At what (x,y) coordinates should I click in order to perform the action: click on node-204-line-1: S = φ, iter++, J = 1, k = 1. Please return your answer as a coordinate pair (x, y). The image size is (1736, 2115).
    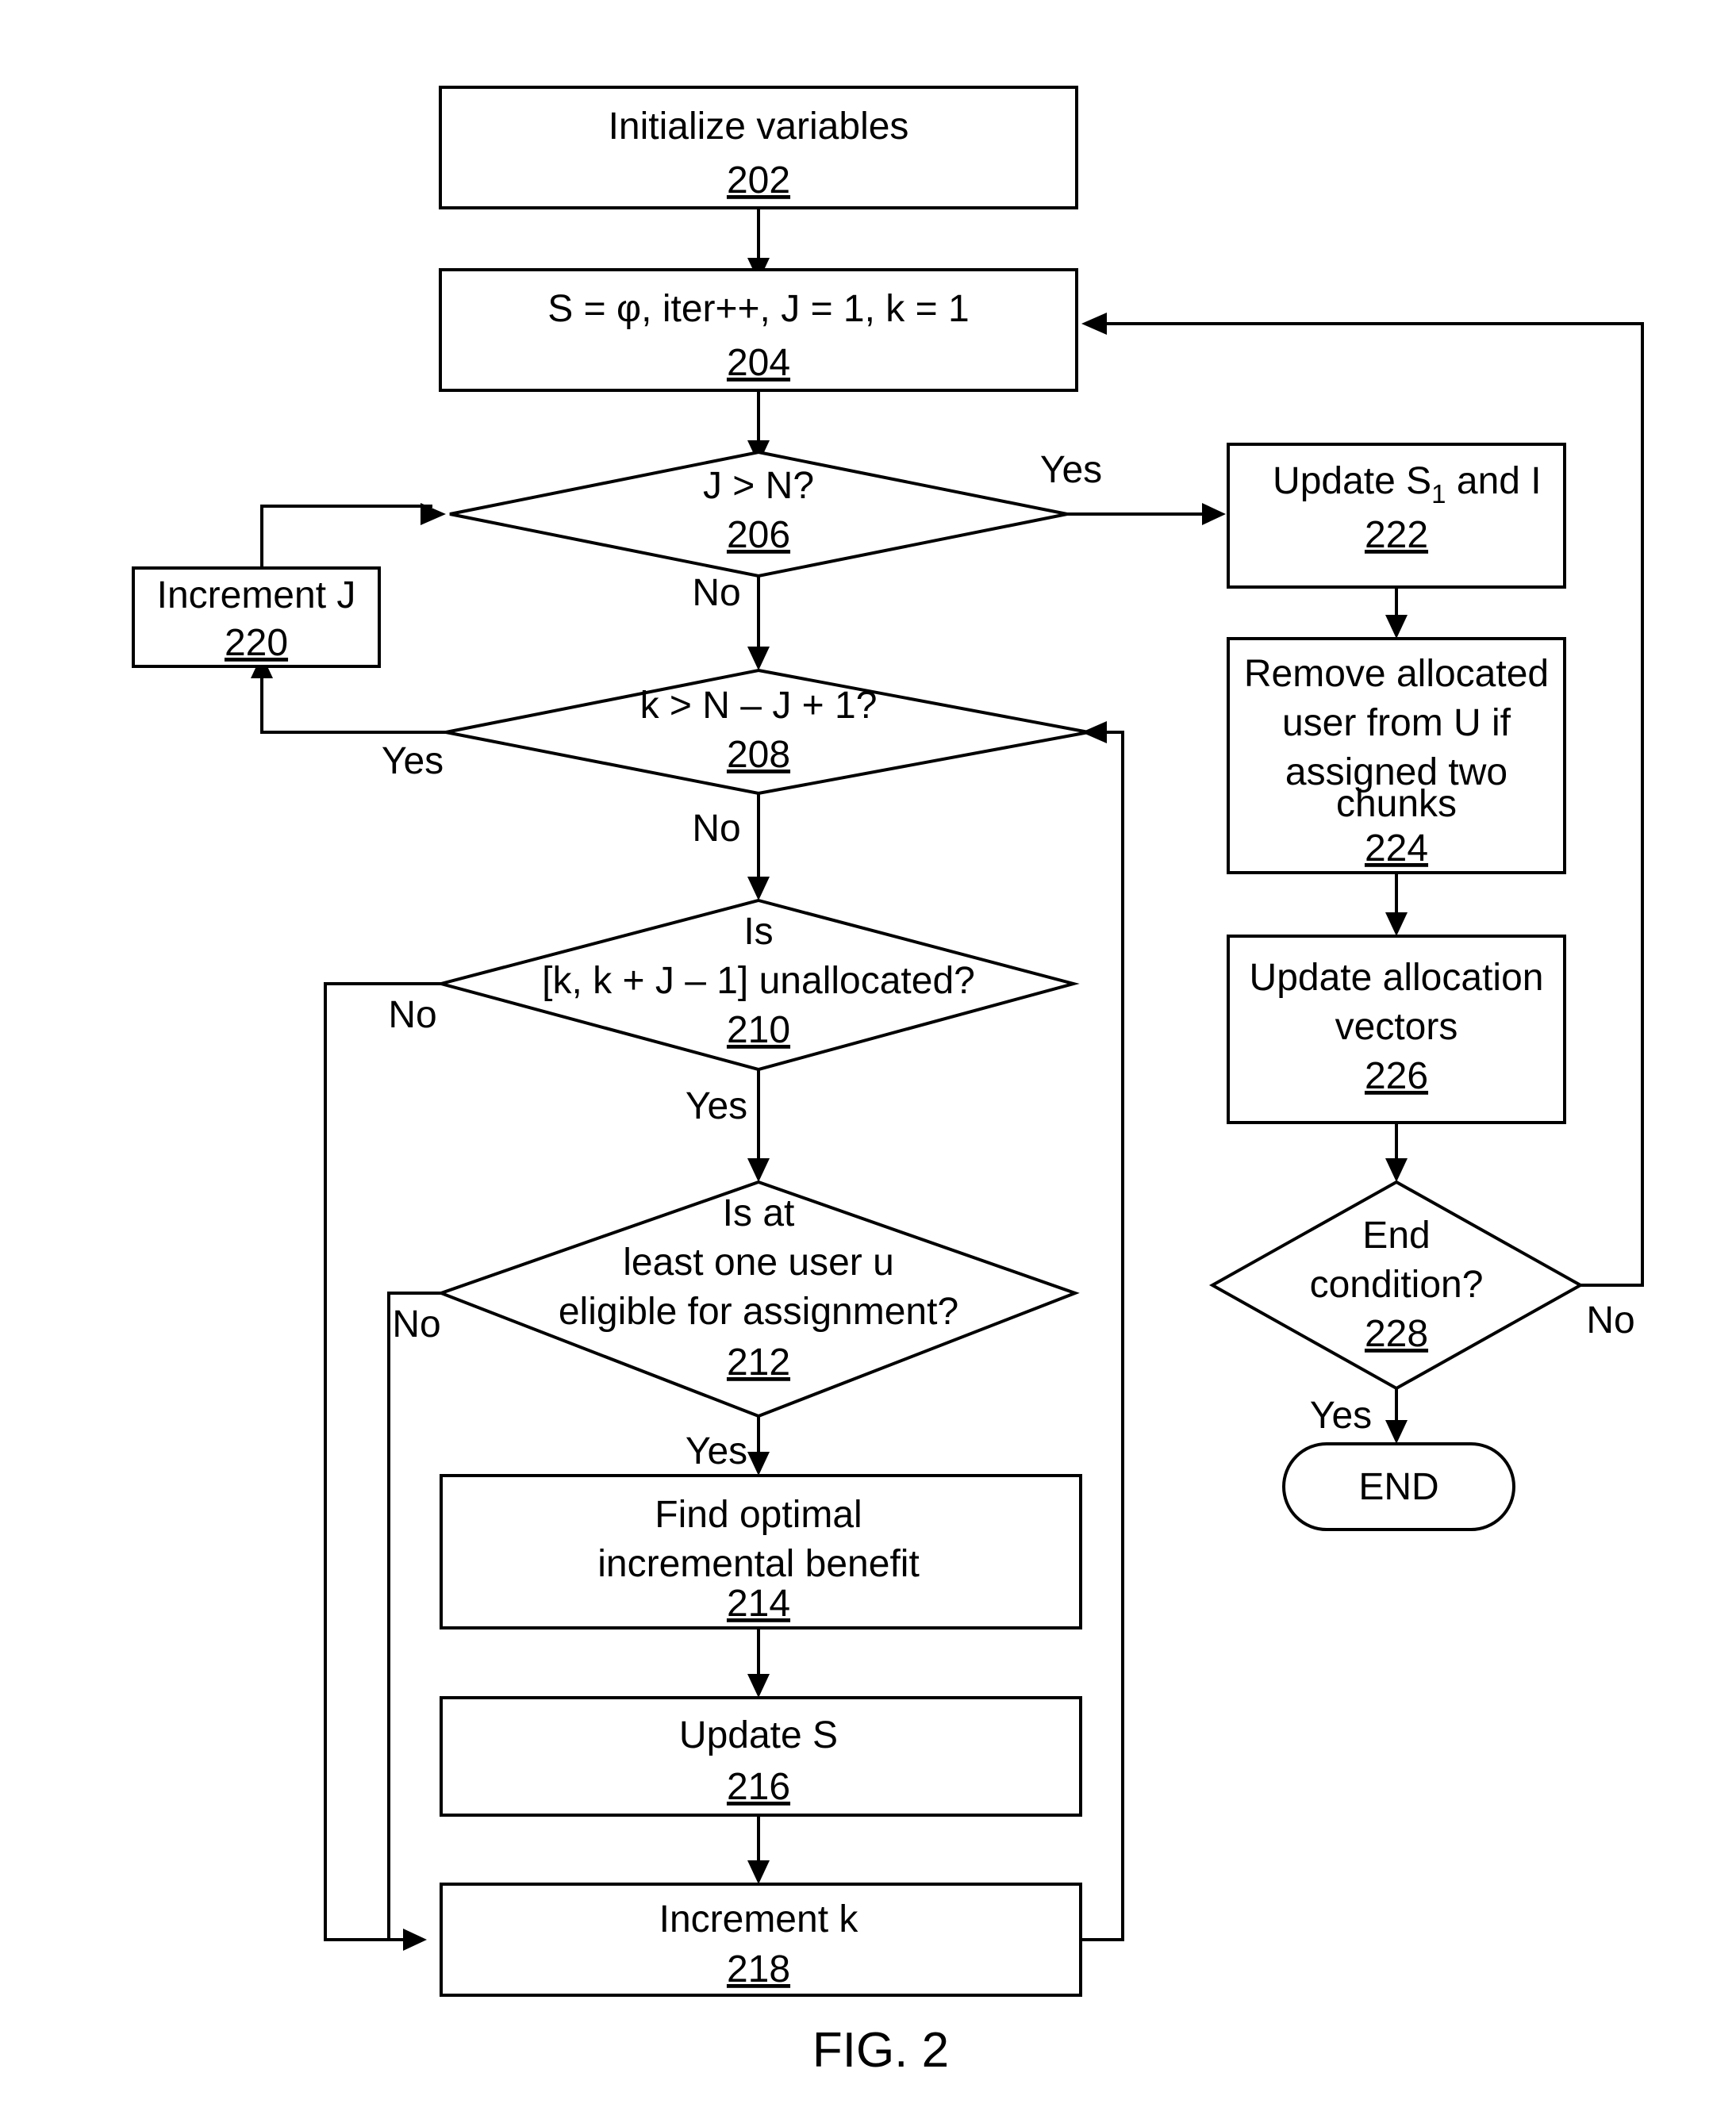
    Looking at the image, I should click on (758, 309).